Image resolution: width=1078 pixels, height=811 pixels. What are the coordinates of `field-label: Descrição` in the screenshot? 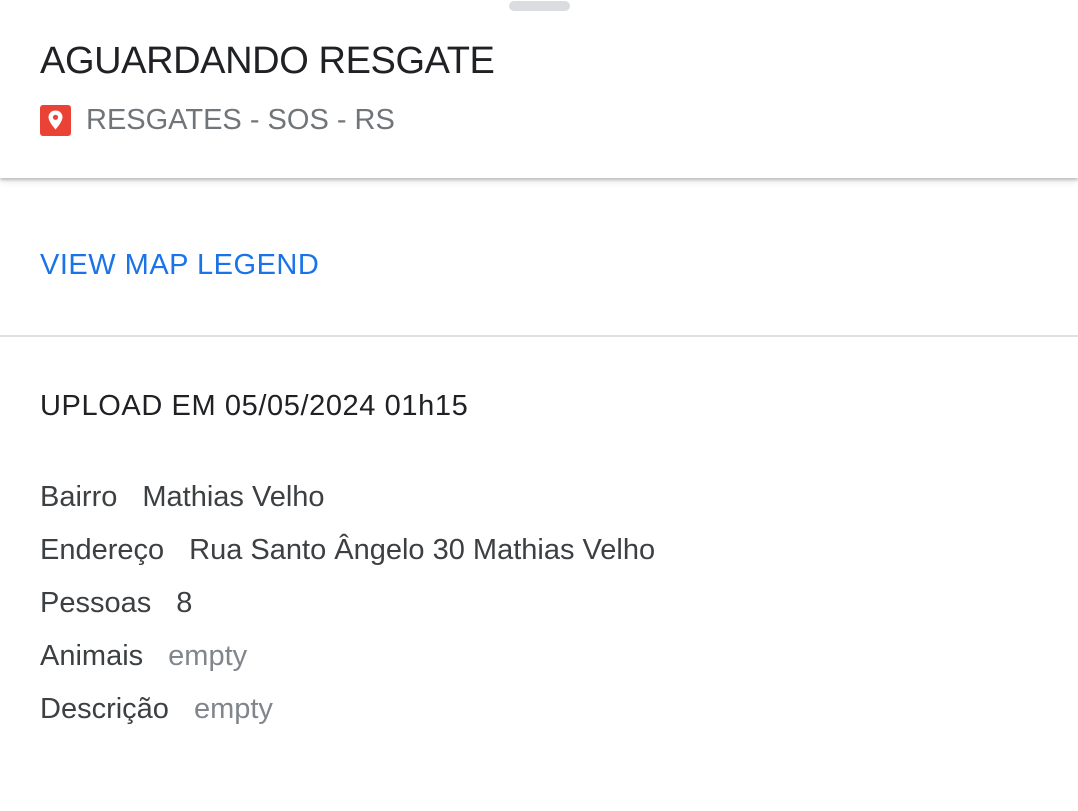 It's located at (104, 709).